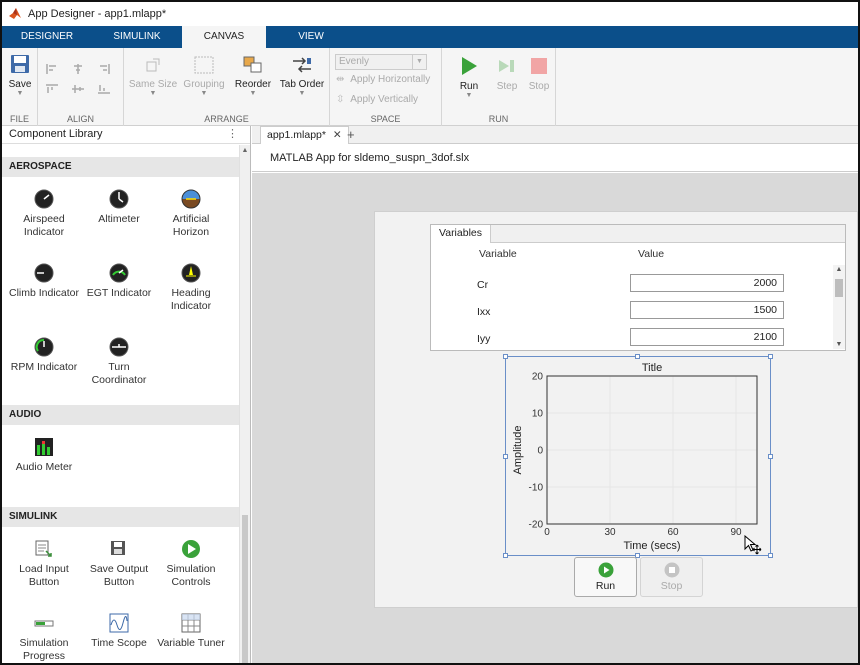 This screenshot has width=860, height=665. I want to click on align-left-icon, so click(52, 69).